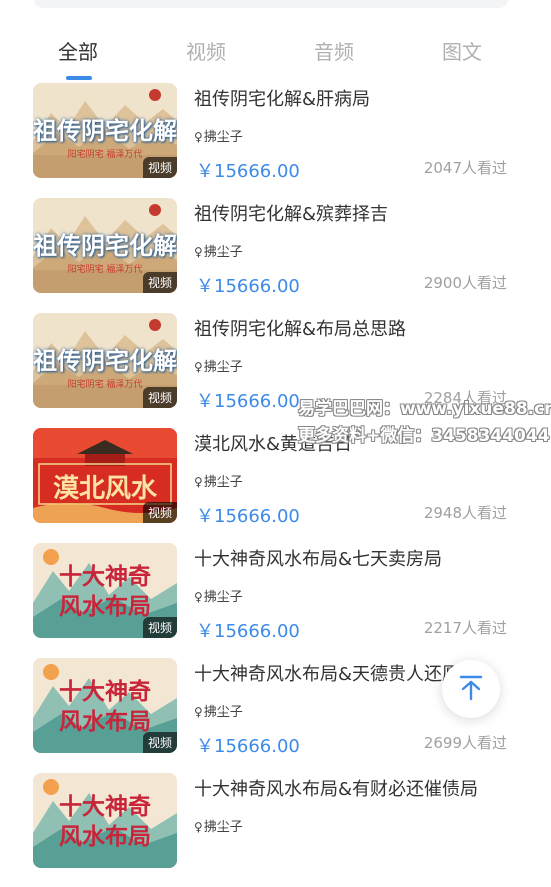 This screenshot has width=551, height=887. What do you see at coordinates (78, 50) in the screenshot?
I see `tab-all: 全部` at bounding box center [78, 50].